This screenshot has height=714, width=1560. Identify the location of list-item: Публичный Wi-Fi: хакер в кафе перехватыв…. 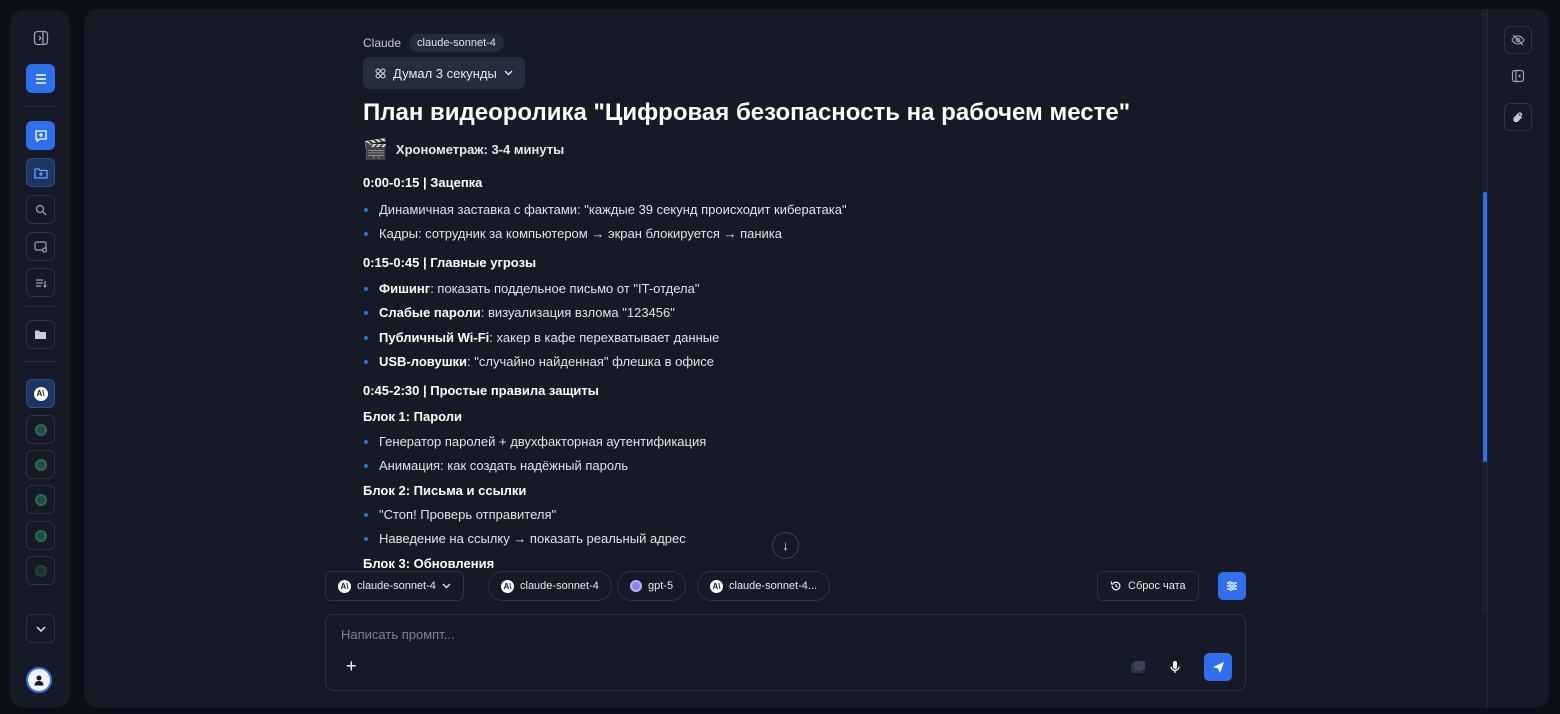
(541, 337).